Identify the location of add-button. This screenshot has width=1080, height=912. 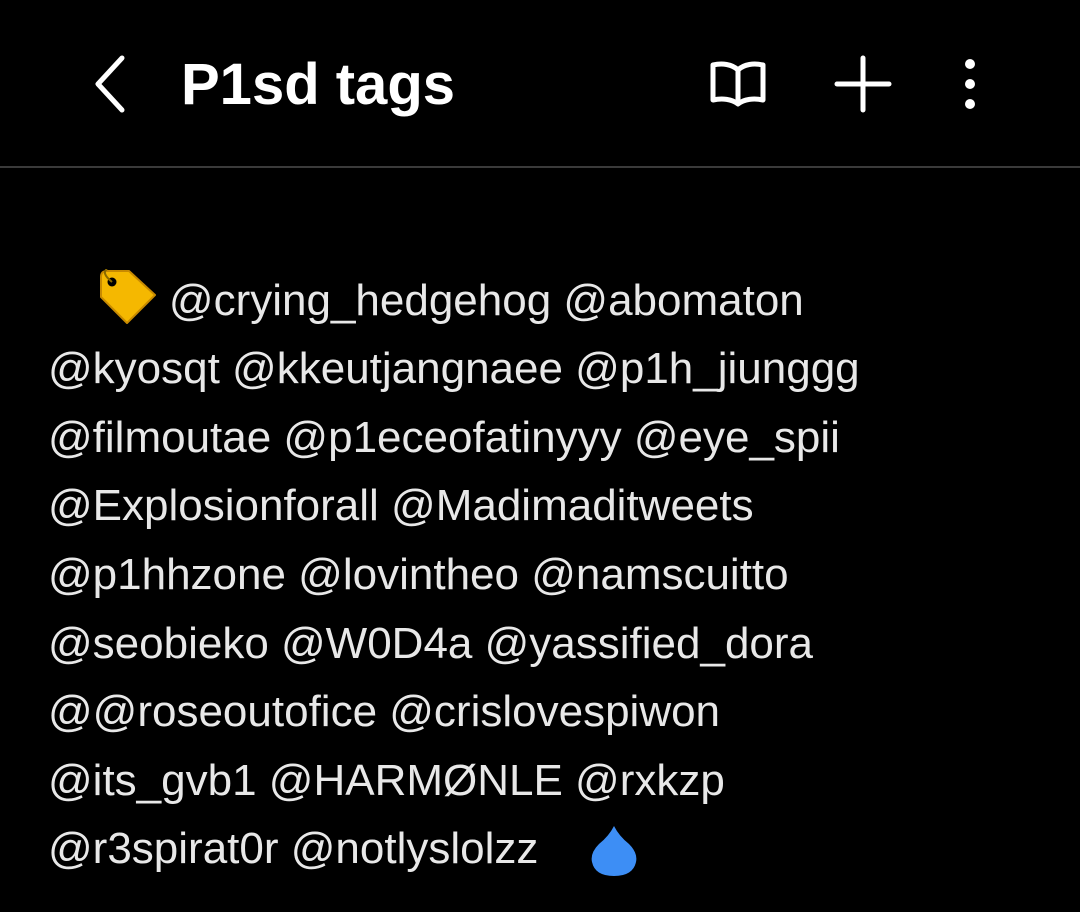
(863, 84).